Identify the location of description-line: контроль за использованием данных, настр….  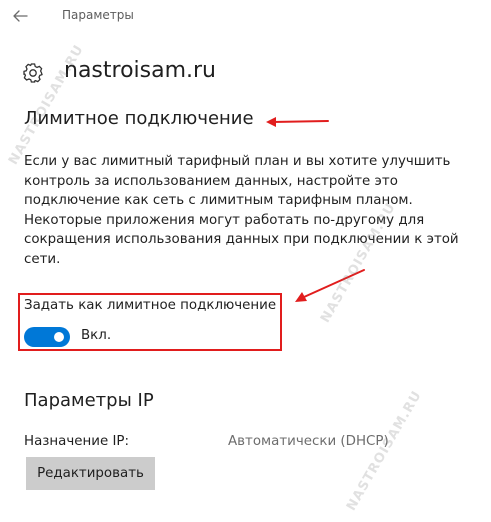
(211, 181).